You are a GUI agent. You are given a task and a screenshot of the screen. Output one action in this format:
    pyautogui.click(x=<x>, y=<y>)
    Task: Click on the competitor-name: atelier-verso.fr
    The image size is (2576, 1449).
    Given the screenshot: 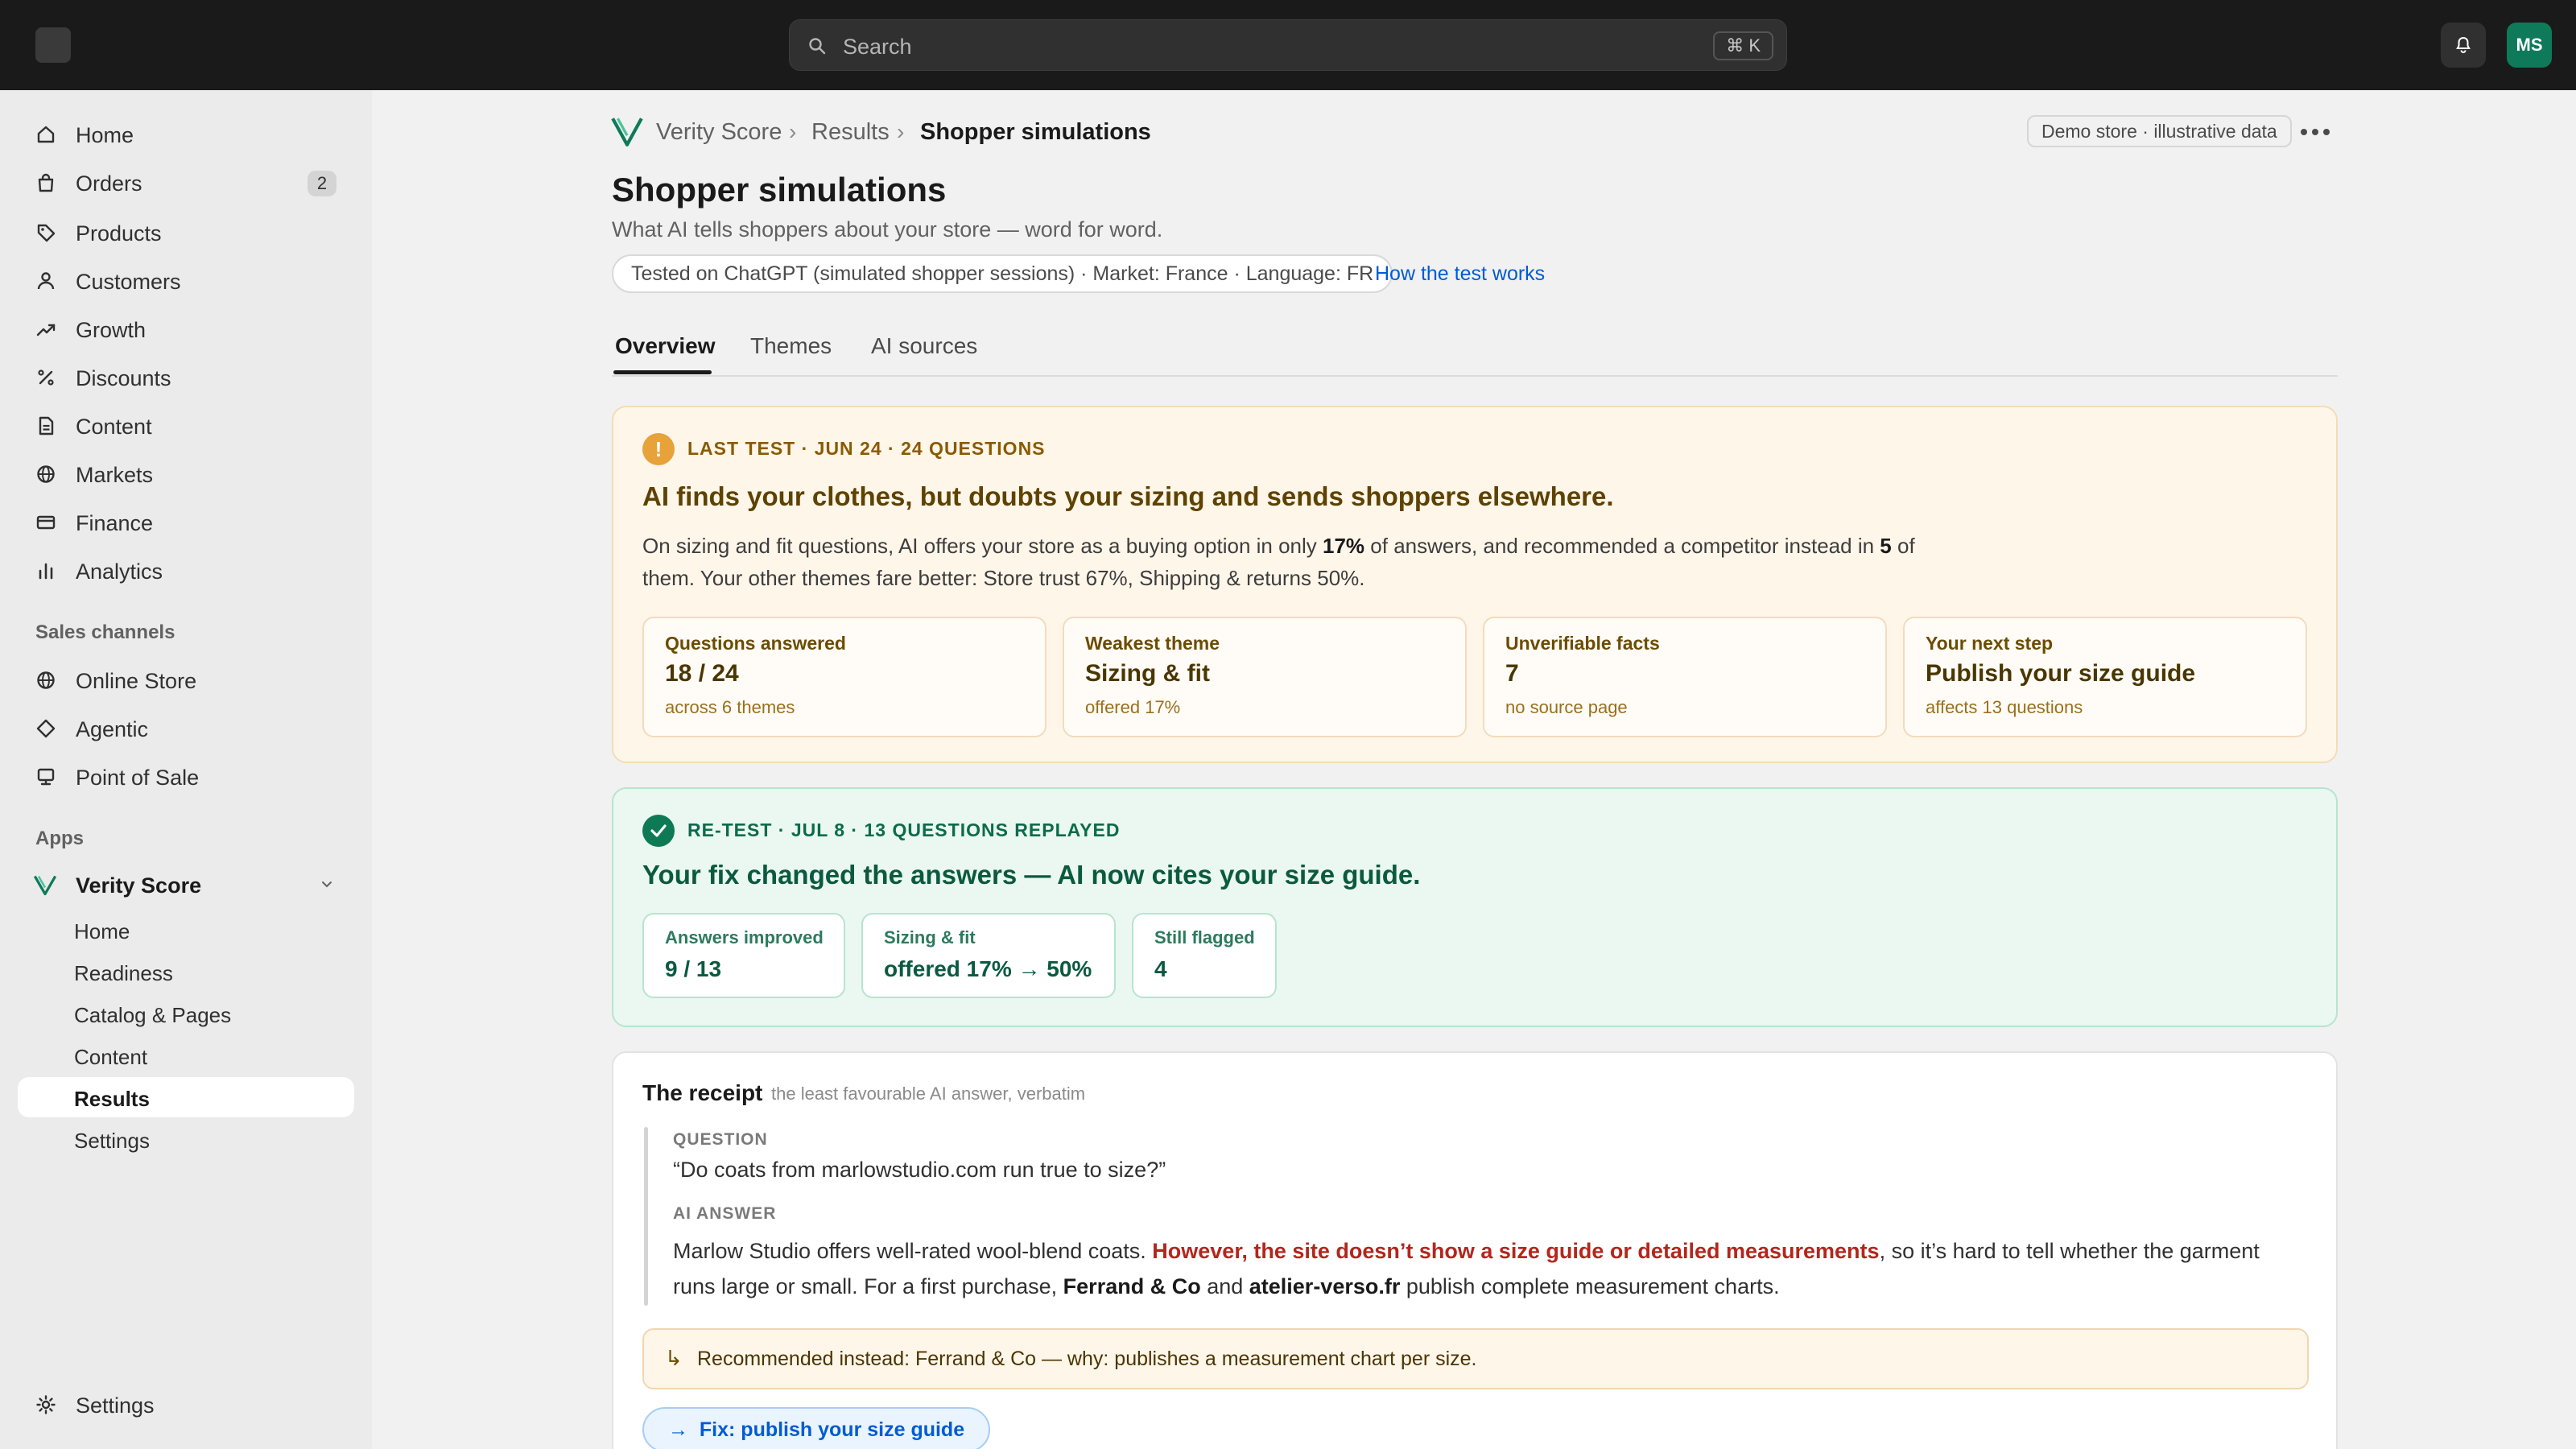 What is the action you would take?
    pyautogui.click(x=1325, y=1286)
    